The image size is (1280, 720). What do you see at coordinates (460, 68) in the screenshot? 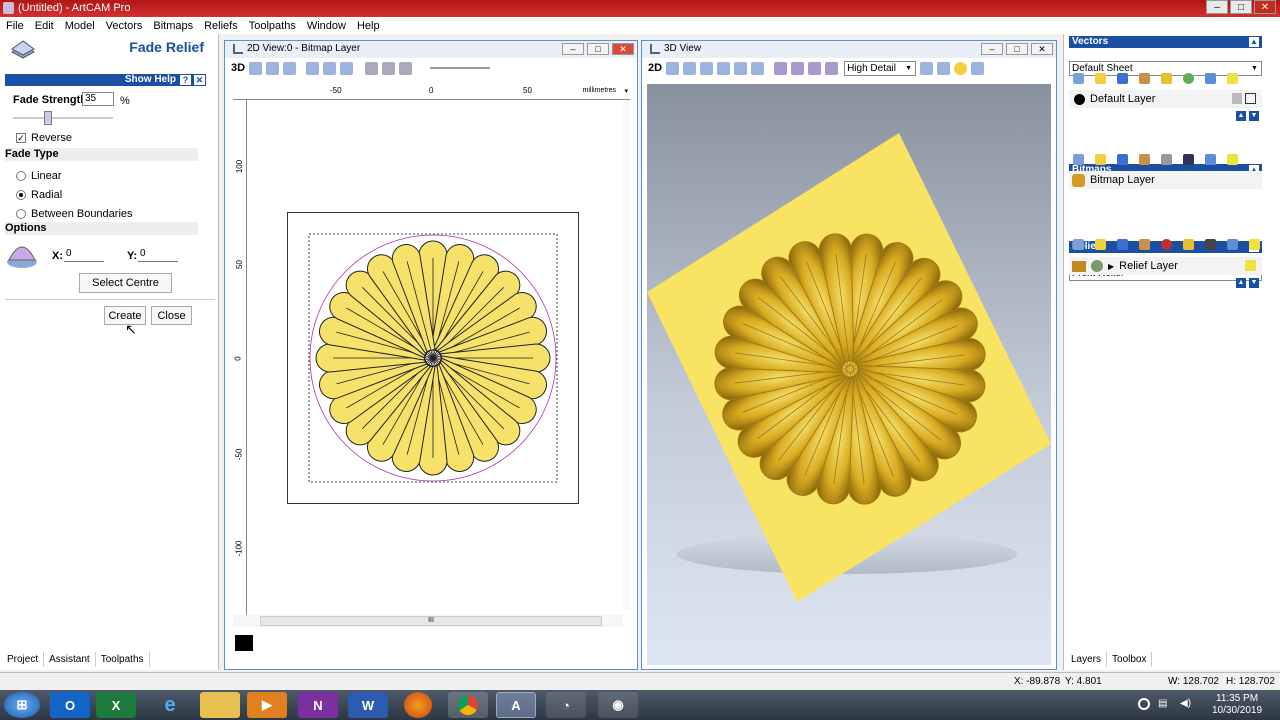
I see `view-slider` at bounding box center [460, 68].